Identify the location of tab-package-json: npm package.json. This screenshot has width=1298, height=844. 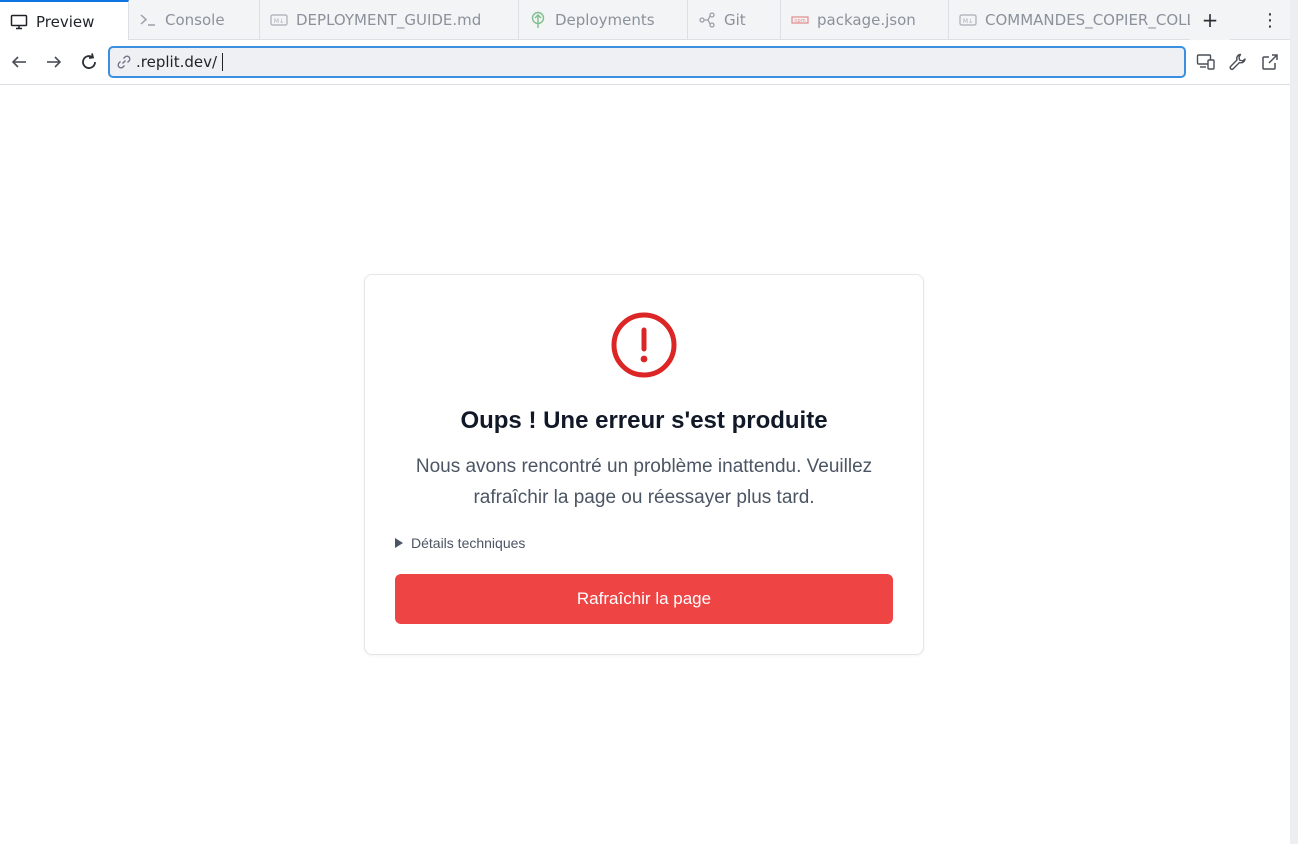
(865, 20).